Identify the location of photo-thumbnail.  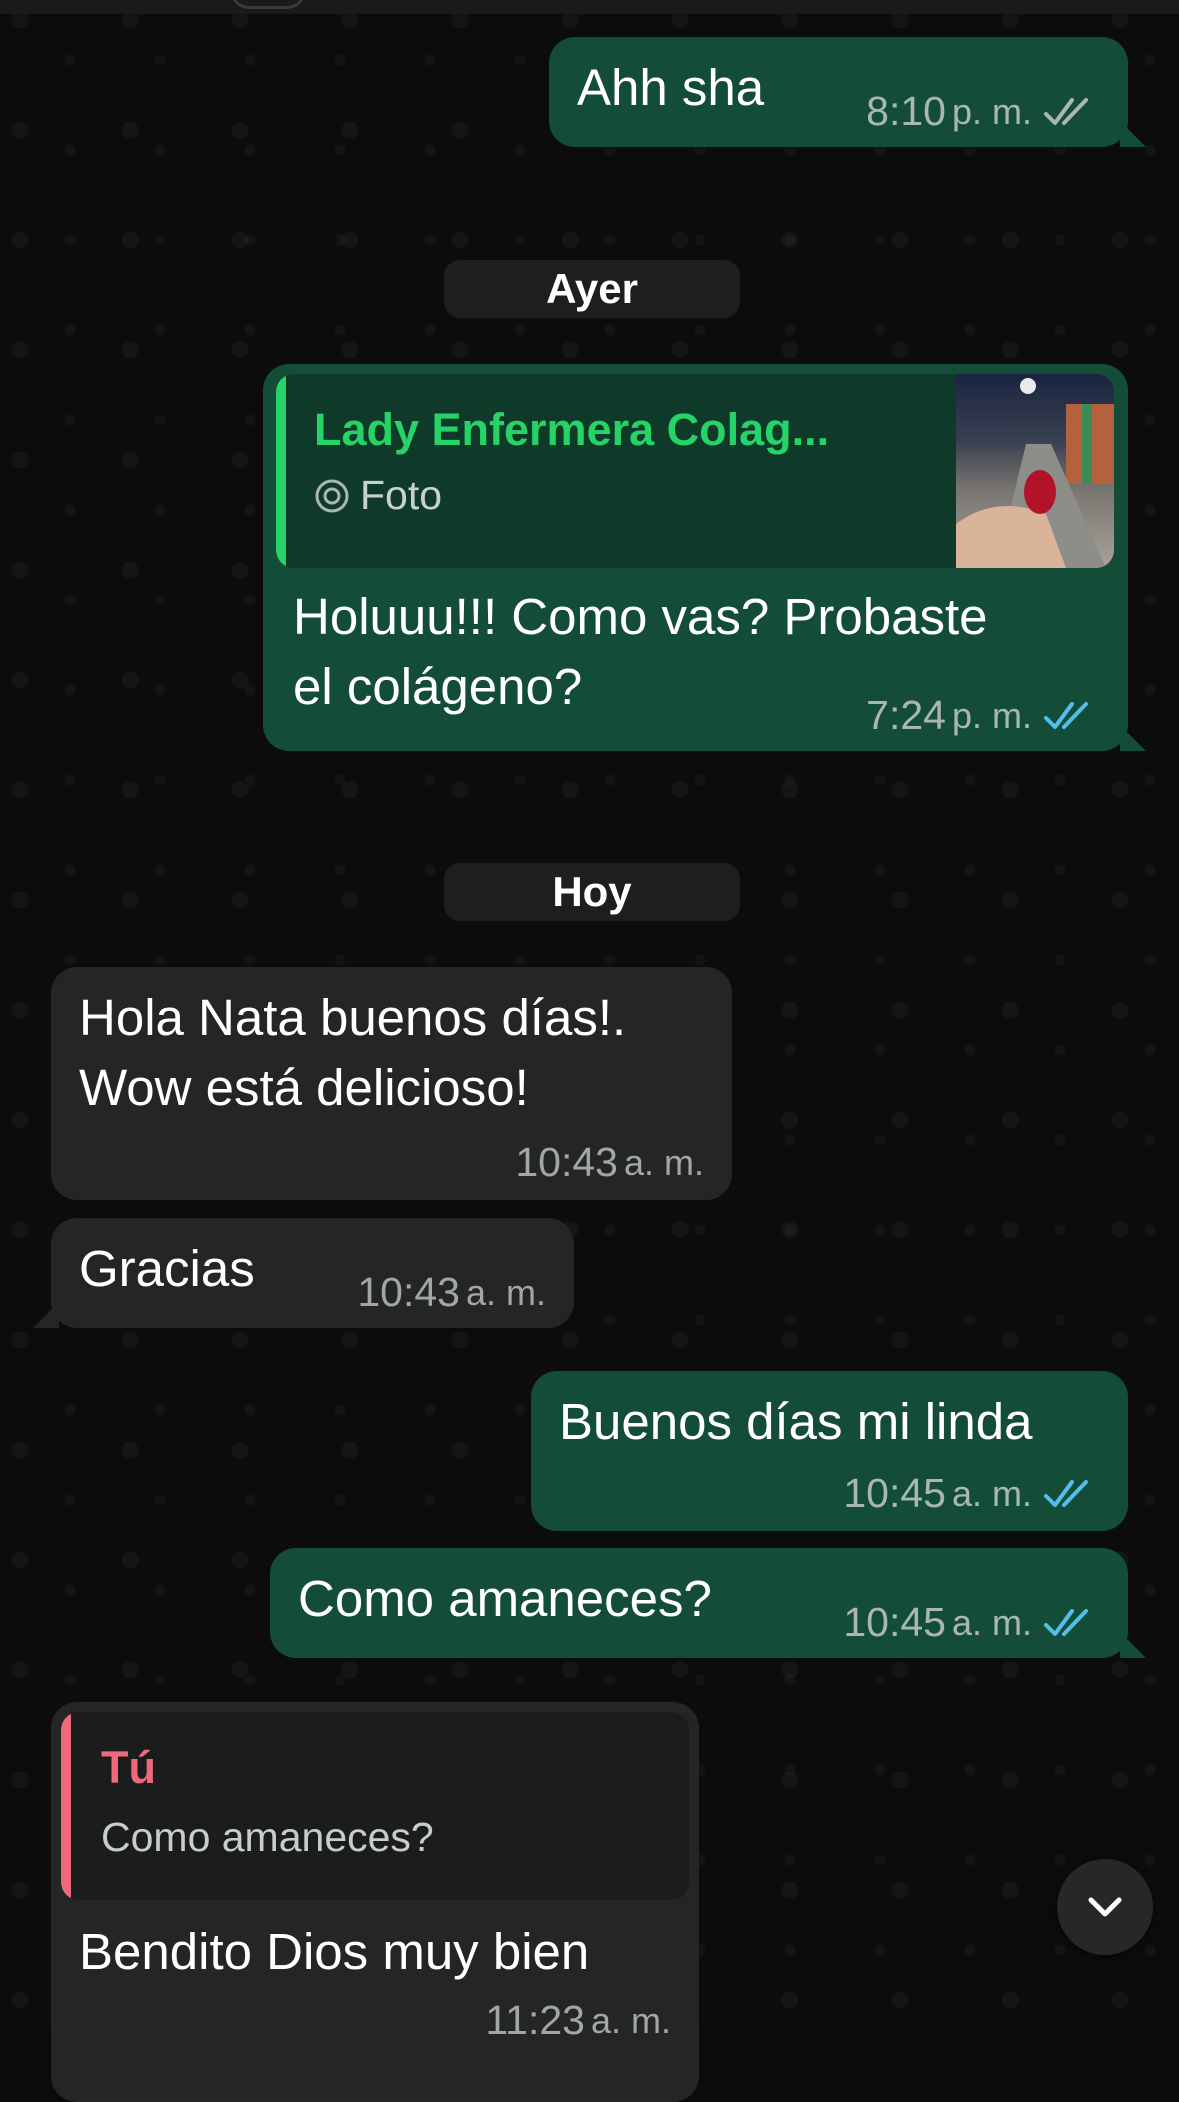
(1035, 471).